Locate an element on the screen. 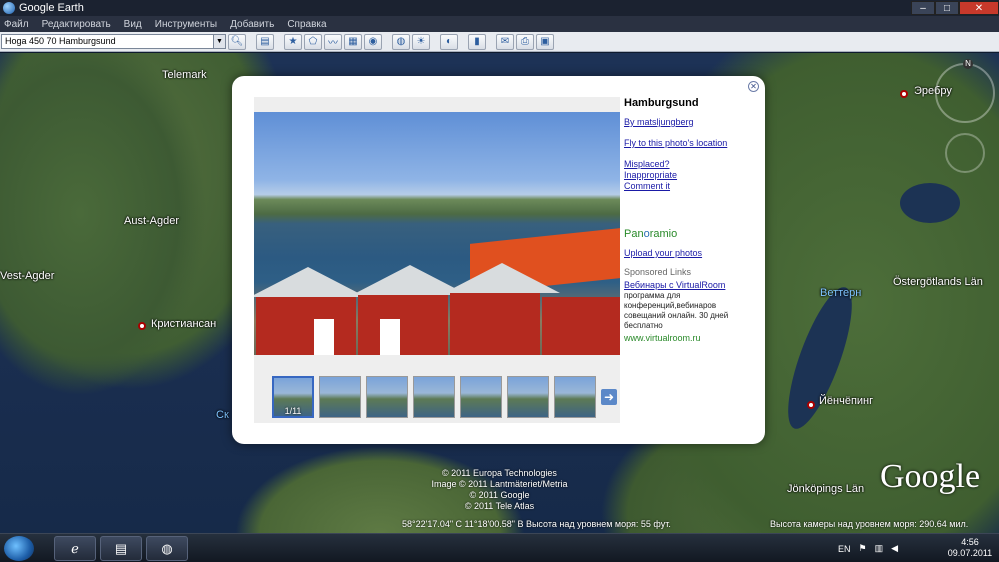  upload-photos-link: Upload your photos is located at coordinates (689, 253).